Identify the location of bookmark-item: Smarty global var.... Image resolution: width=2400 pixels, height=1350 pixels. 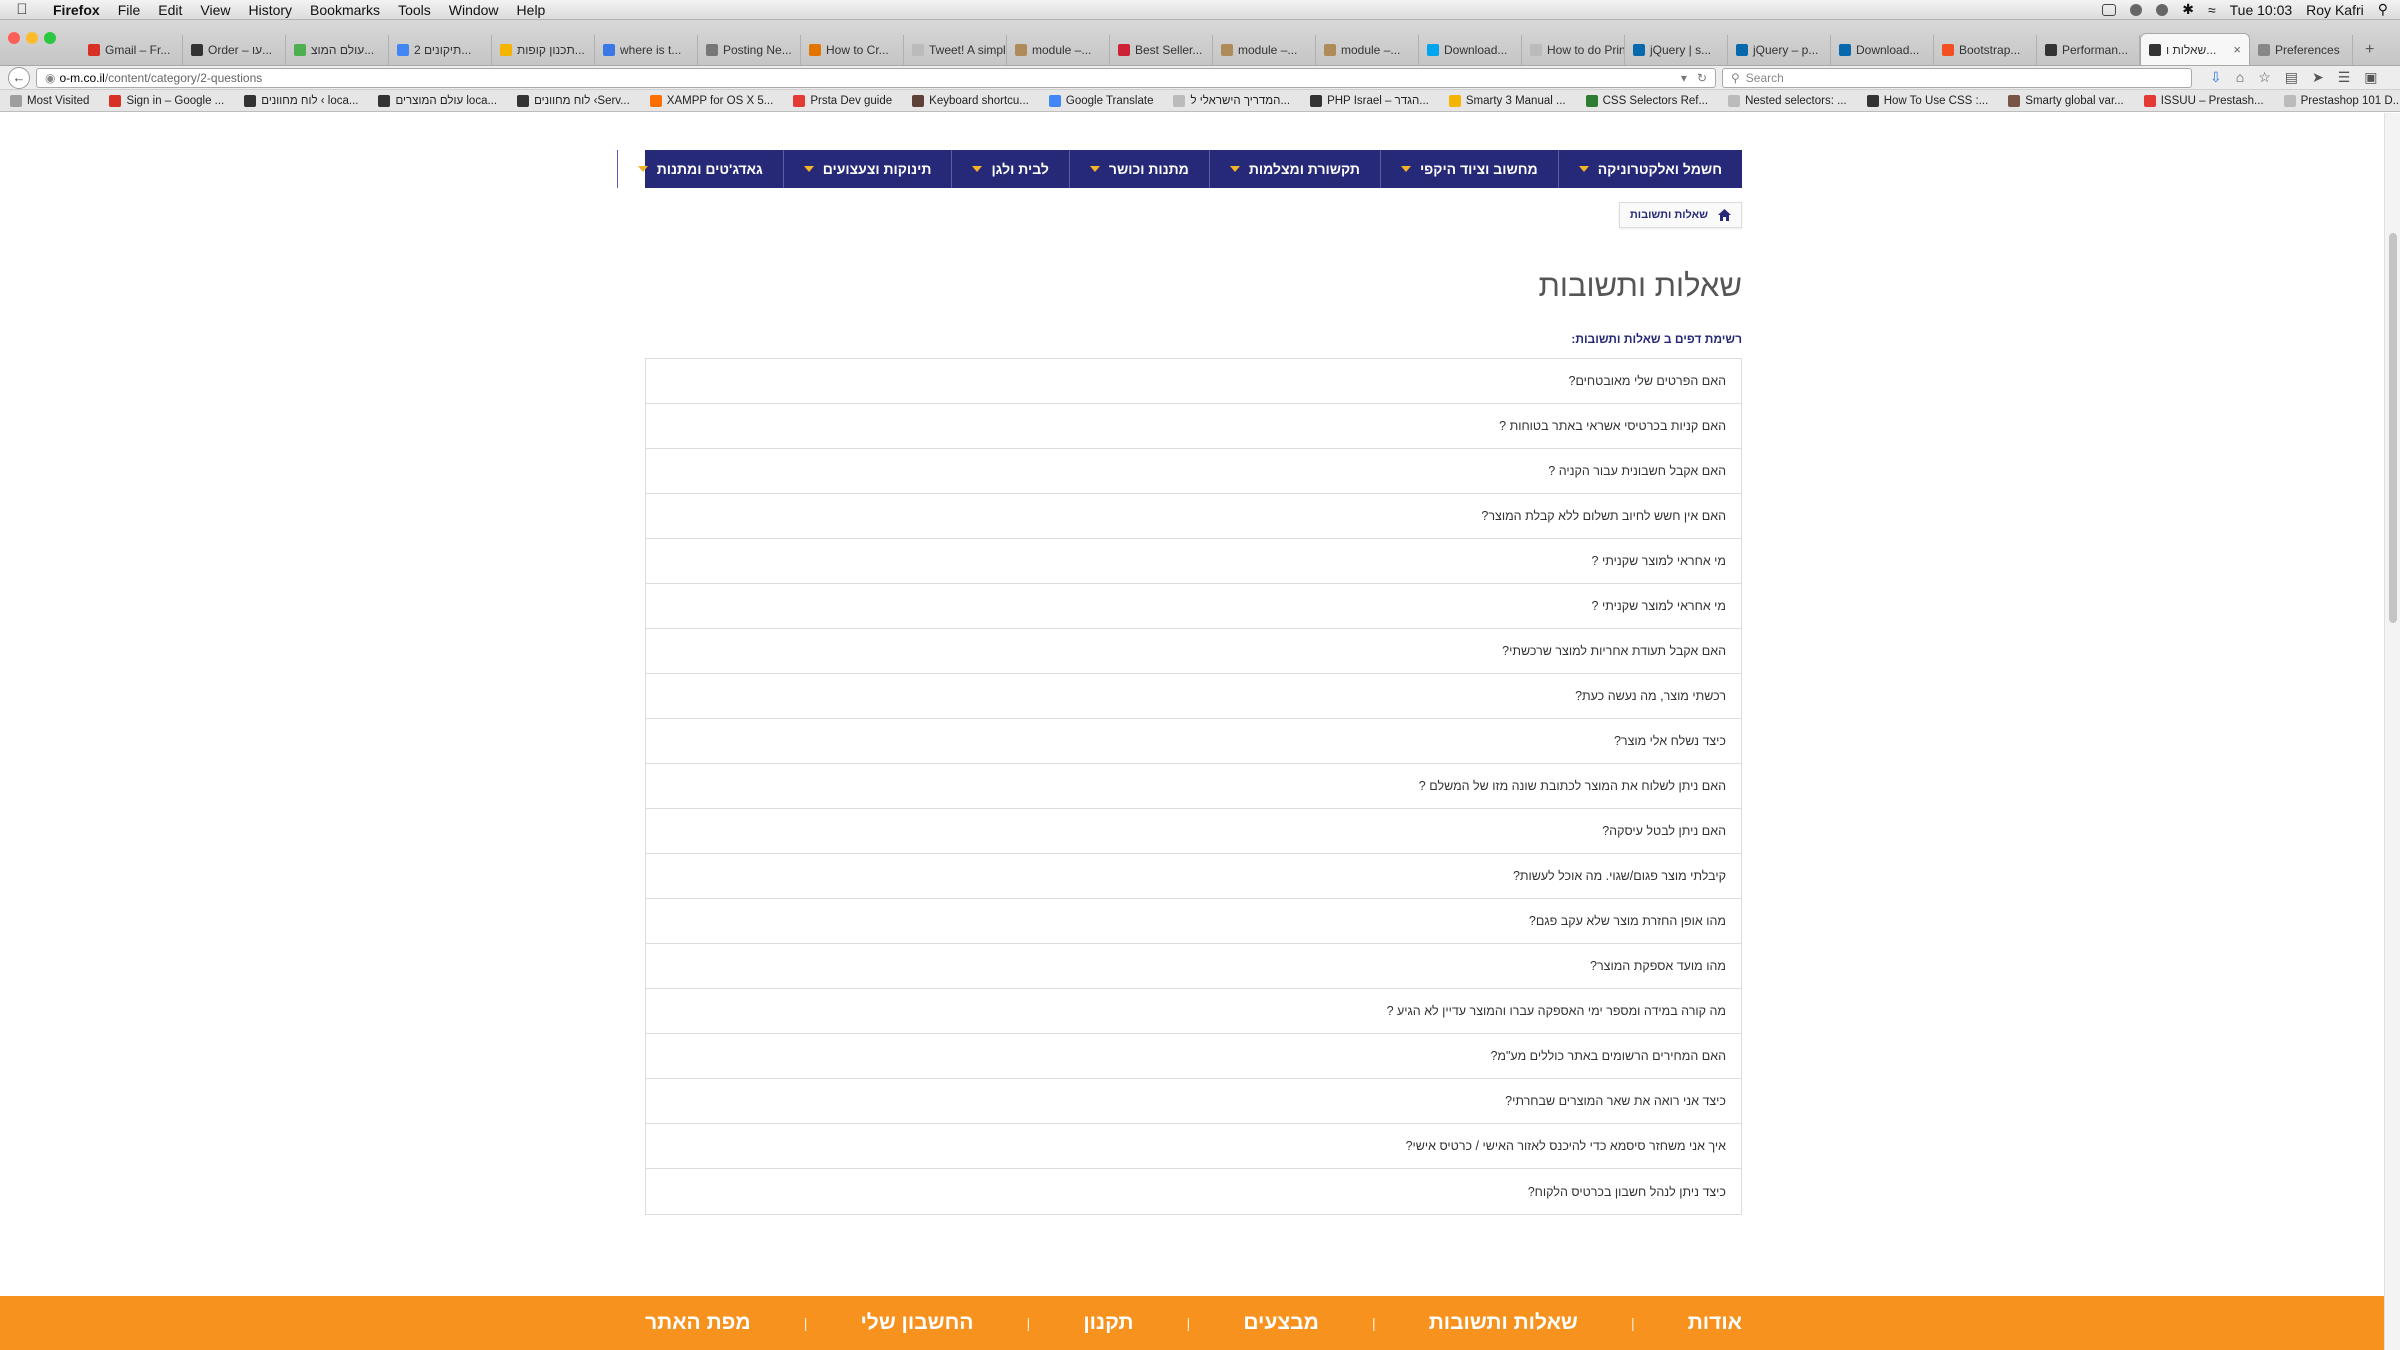
(2066, 100).